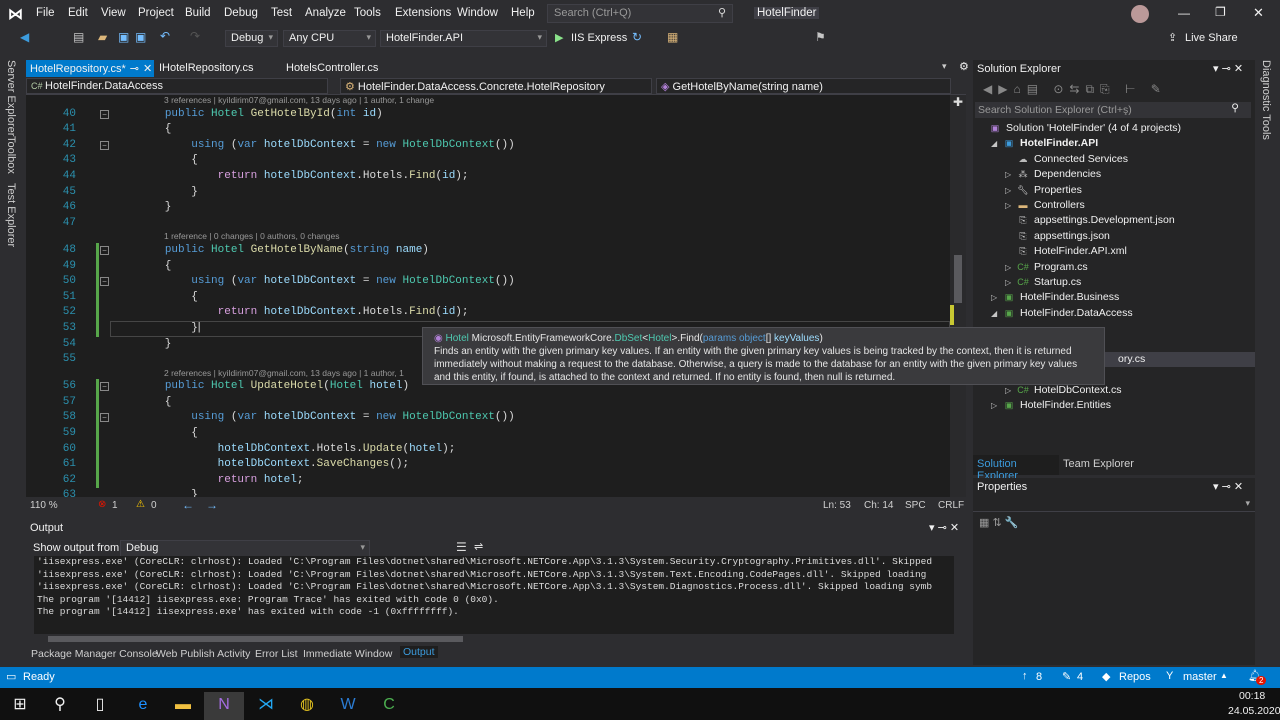 Image resolution: width=1280 pixels, height=720 pixels. Describe the element at coordinates (90, 68) in the screenshot. I see `tab-hotelrepository: HotelRepository.cs* ⊸ ✕` at that location.